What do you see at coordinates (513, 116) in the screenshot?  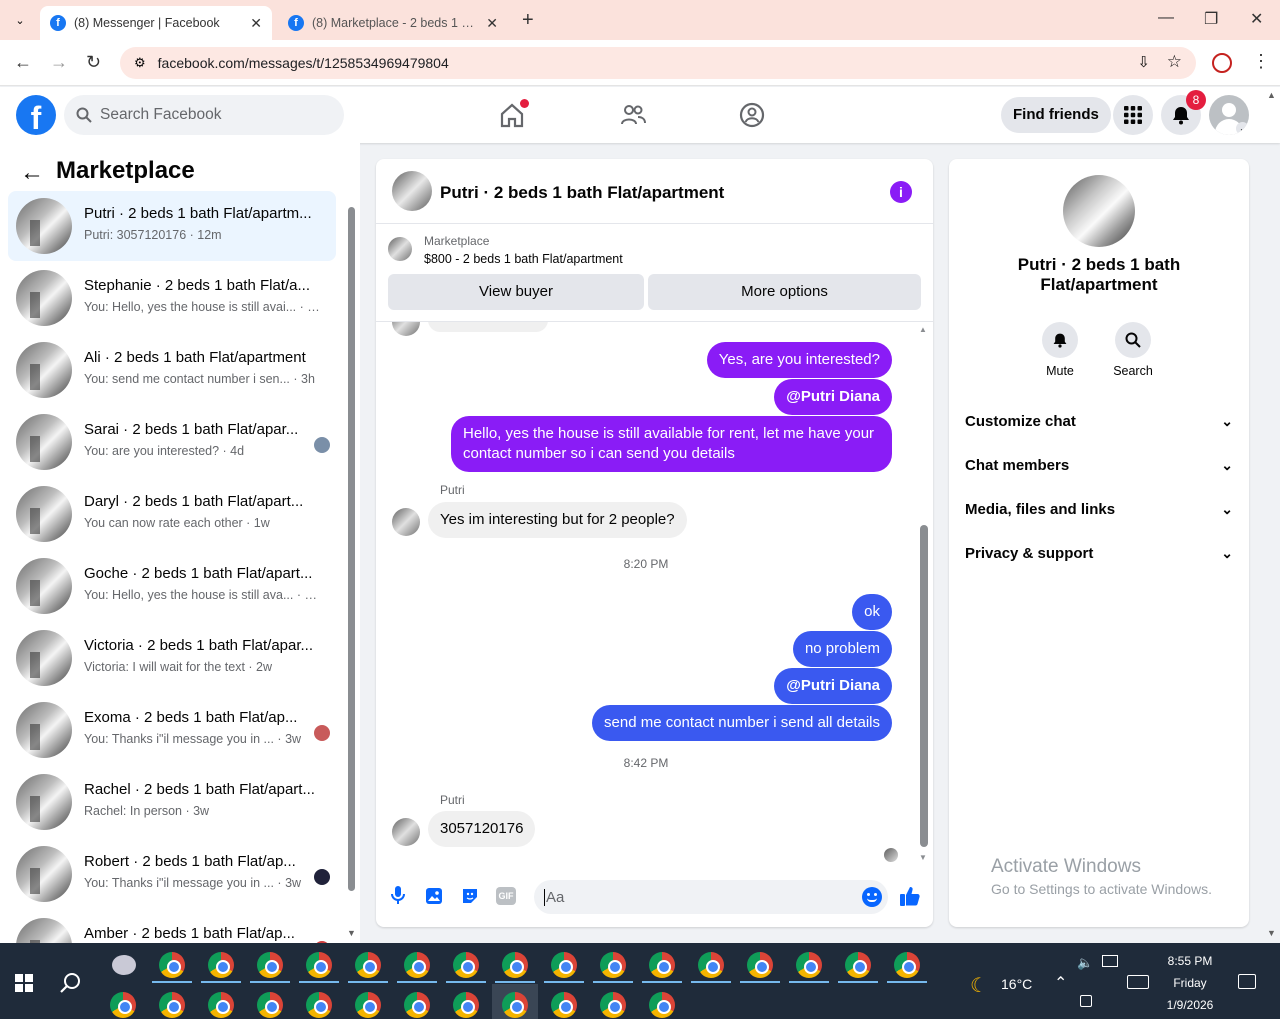 I see `home-icon` at bounding box center [513, 116].